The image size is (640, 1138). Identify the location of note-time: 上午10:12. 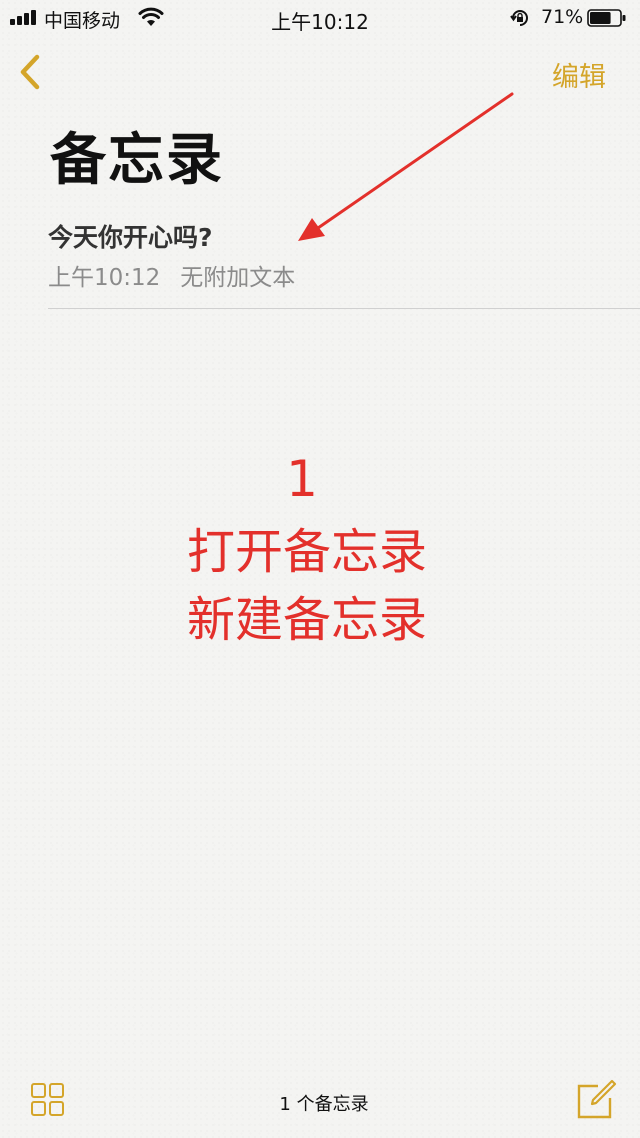
(104, 278).